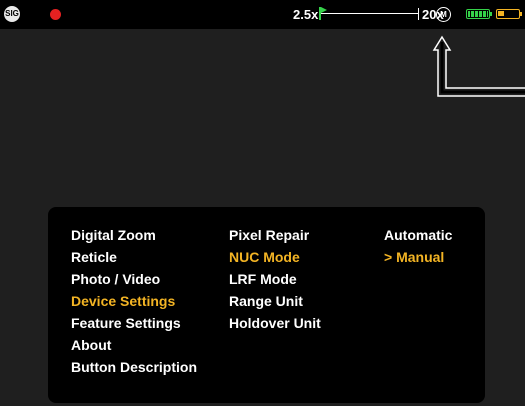 This screenshot has height=406, width=525. Describe the element at coordinates (134, 235) in the screenshot. I see `menu-item-digital-zoom: Digital Zoom` at that location.